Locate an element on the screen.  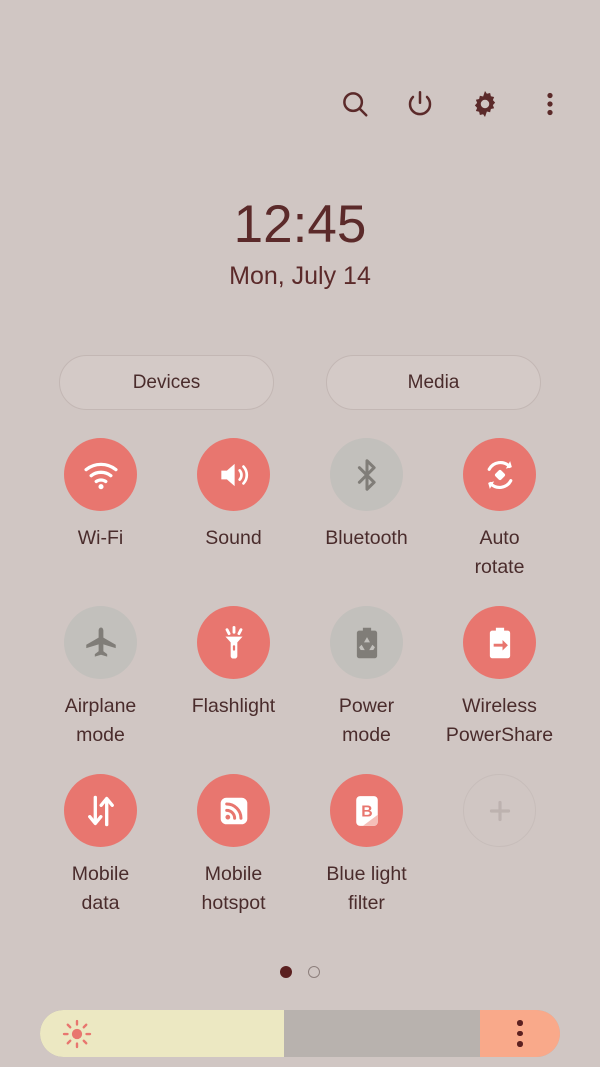
brightness-menu-button is located at coordinates (520, 1033).